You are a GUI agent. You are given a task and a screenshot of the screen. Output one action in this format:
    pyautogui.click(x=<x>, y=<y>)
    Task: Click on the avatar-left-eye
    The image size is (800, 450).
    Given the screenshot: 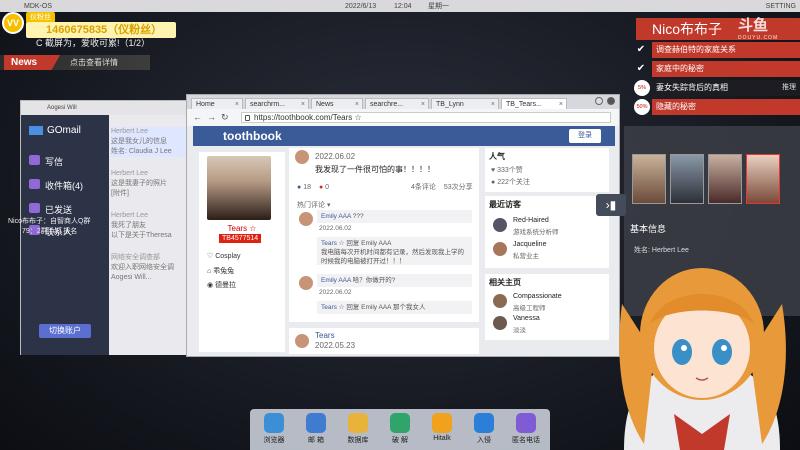 What is the action you would take?
    pyautogui.click(x=682, y=352)
    